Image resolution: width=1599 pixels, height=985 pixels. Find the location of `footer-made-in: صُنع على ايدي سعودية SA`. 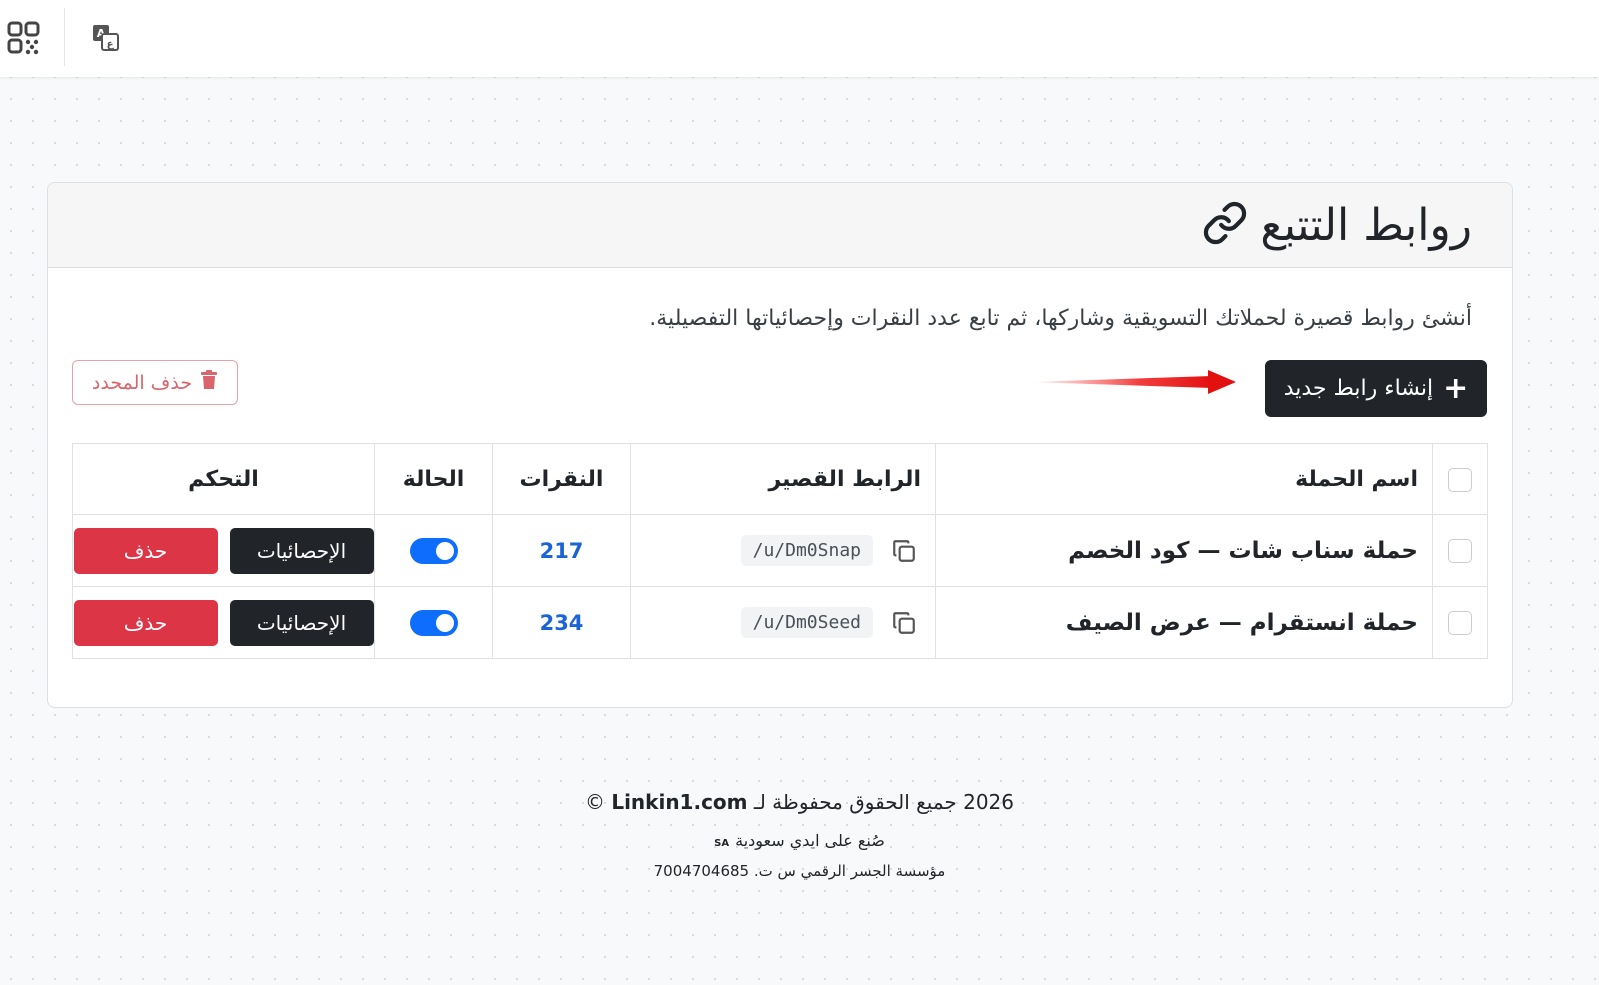

footer-made-in: صُنع على ايدي سعودية SA is located at coordinates (799, 840).